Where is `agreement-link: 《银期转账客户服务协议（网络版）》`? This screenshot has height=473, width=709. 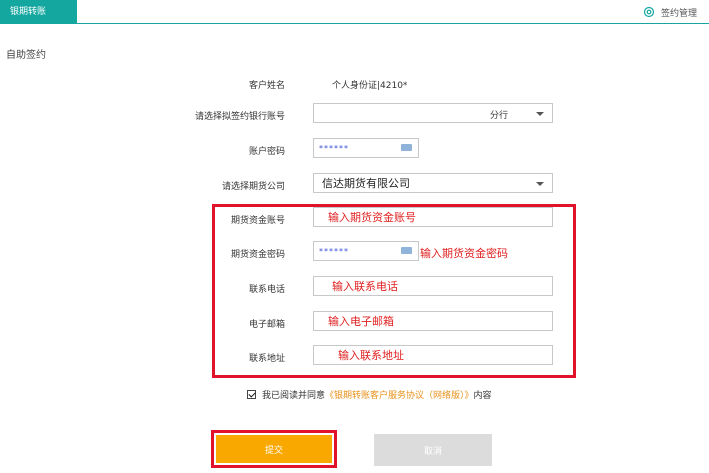 agreement-link: 《银期转账客户服务协议（网络版）》 is located at coordinates (399, 394).